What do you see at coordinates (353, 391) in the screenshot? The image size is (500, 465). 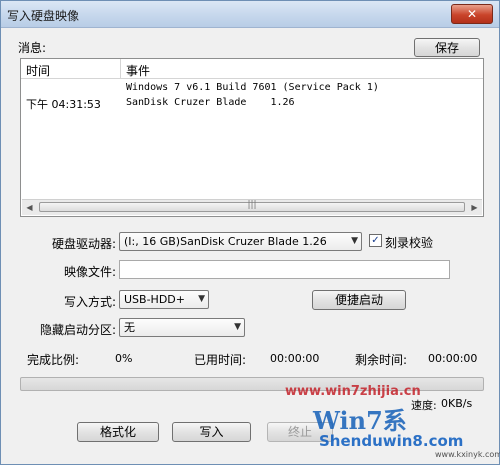 I see `watermark-top: www.win7zhijia.cn` at bounding box center [353, 391].